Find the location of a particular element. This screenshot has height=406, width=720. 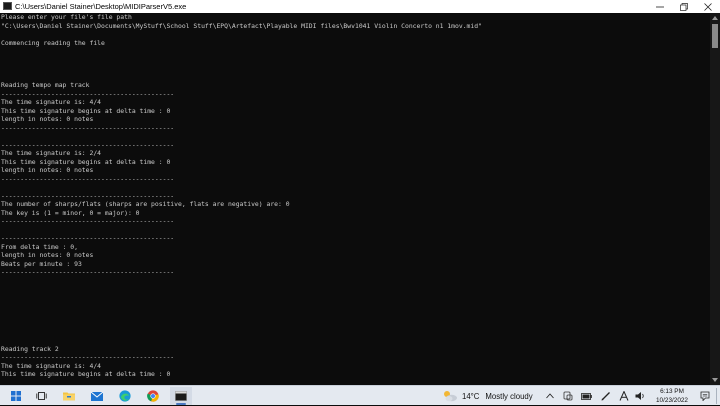

notifications-button is located at coordinates (705, 396).